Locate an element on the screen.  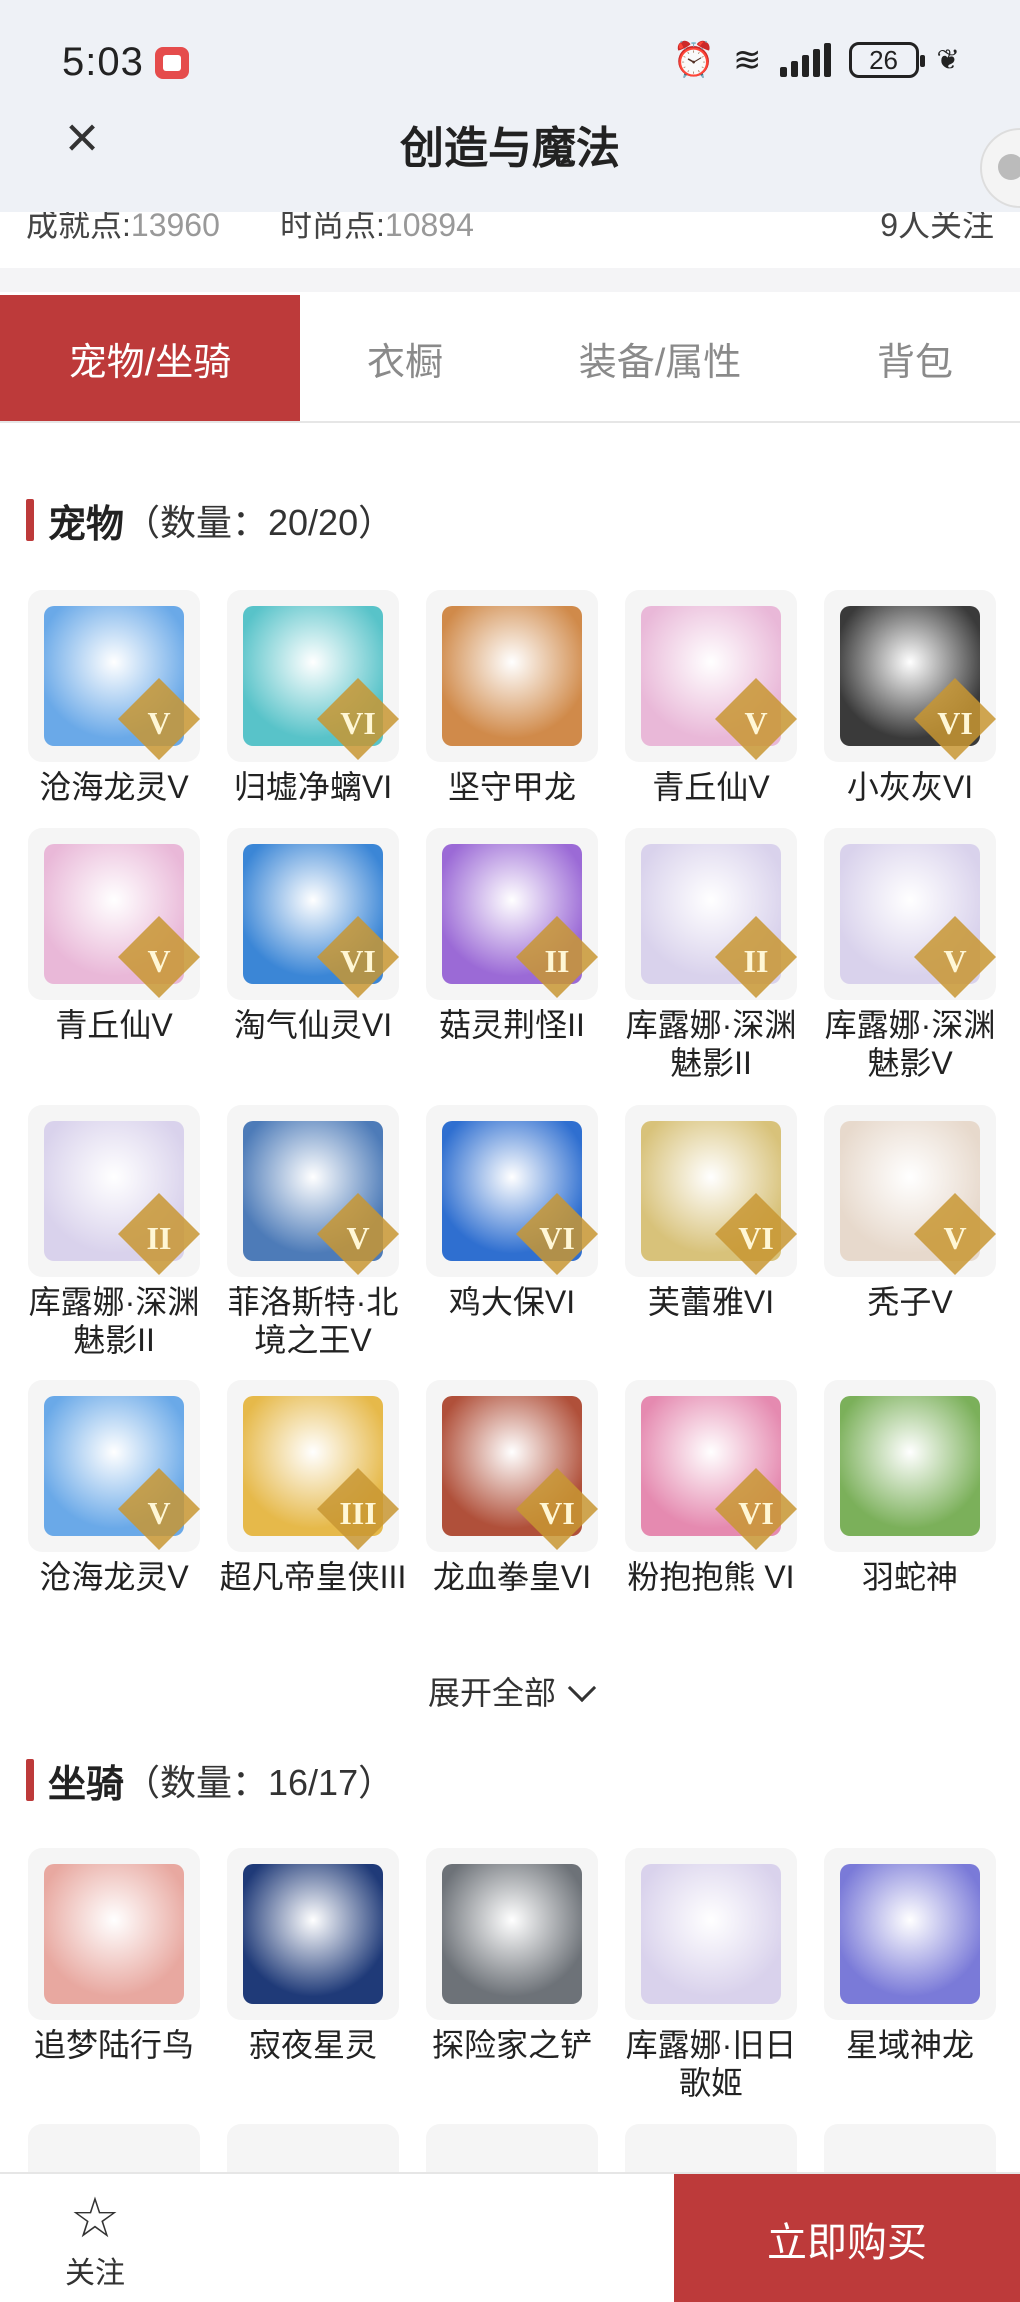
alarm-icon: ⏰ is located at coordinates (694, 60).